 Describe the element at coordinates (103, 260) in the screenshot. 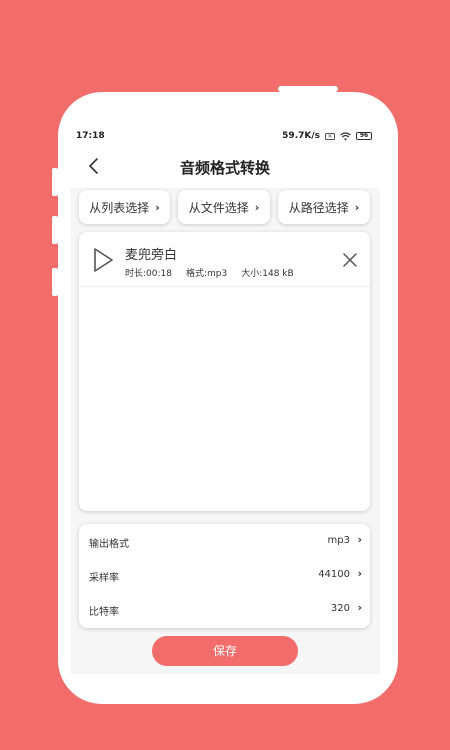

I see `play-icon` at that location.